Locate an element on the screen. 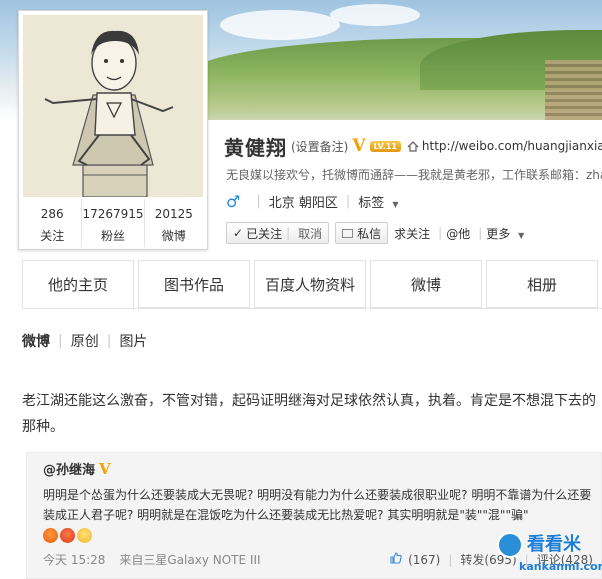 This screenshot has height=579, width=602. stat-followers-label: 粉丝 is located at coordinates (113, 236).